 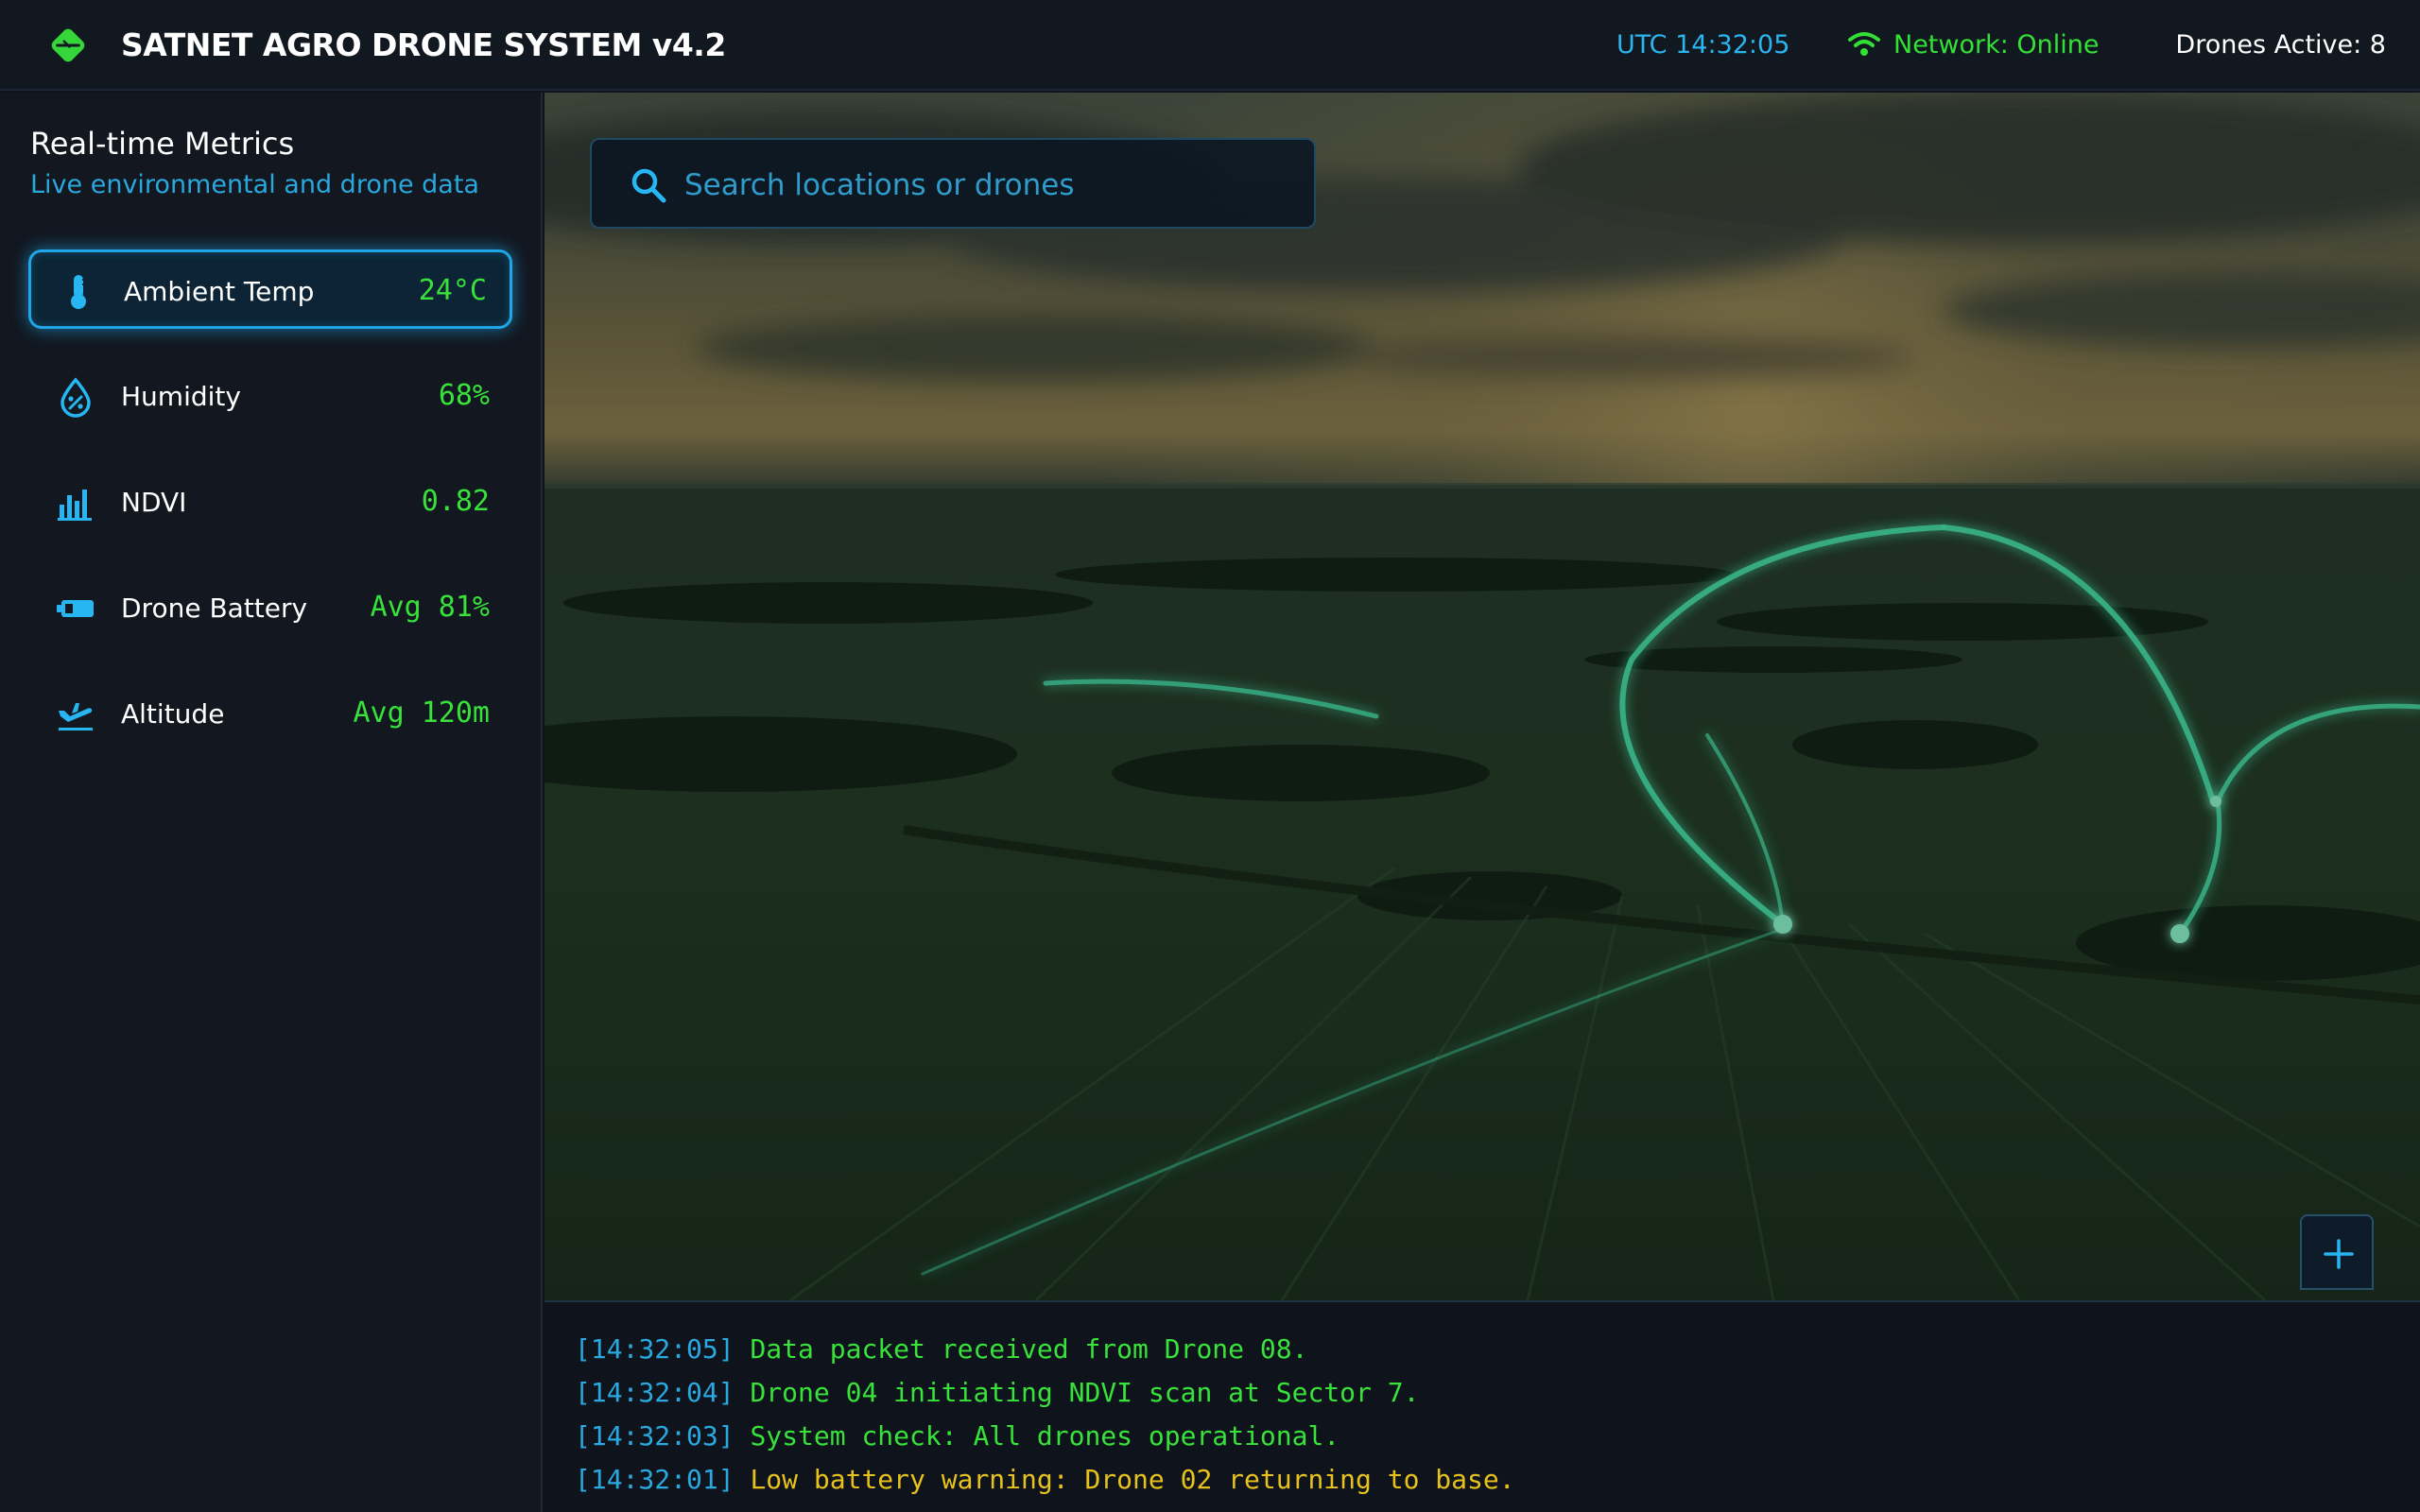 I want to click on metric-label: Altitude, so click(x=173, y=714).